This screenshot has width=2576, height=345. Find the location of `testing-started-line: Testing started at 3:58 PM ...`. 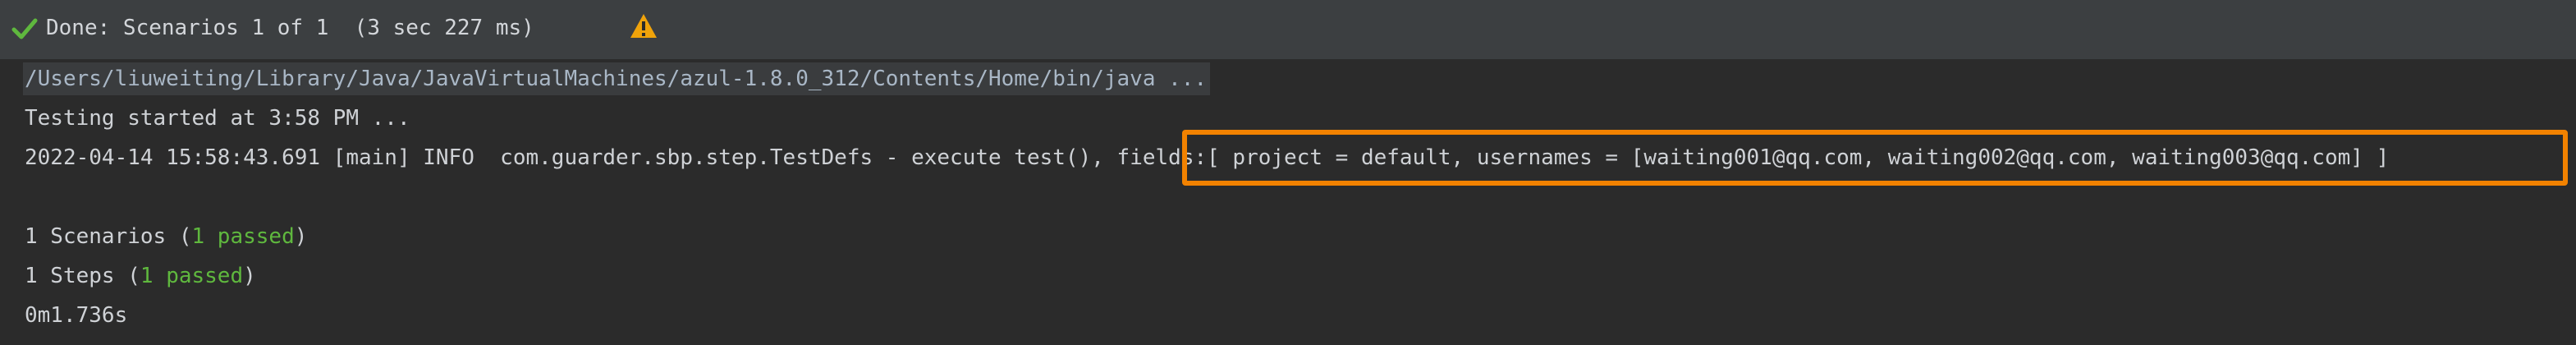

testing-started-line: Testing started at 3:58 PM ... is located at coordinates (218, 118).